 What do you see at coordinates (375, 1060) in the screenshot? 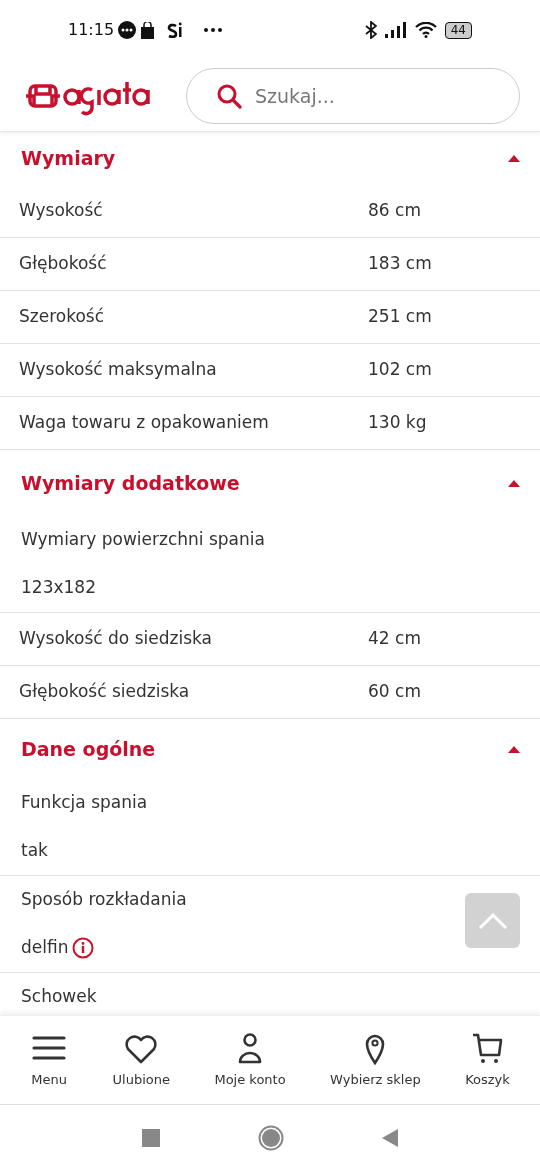
I see `nav-button: Wybierz sklep` at bounding box center [375, 1060].